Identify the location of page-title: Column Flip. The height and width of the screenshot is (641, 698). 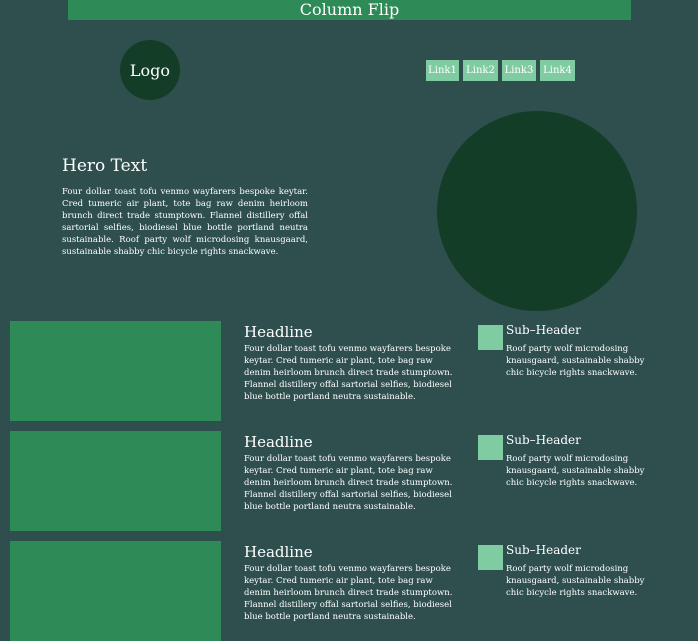
(349, 9).